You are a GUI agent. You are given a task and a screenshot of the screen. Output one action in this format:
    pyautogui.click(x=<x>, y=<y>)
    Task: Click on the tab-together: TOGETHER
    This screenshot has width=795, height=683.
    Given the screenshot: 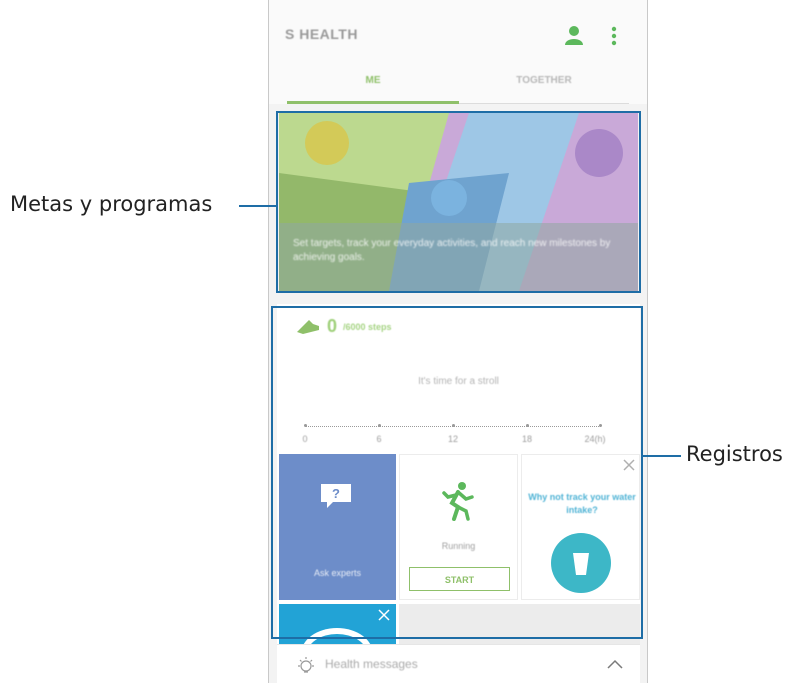 What is the action you would take?
    pyautogui.click(x=544, y=80)
    